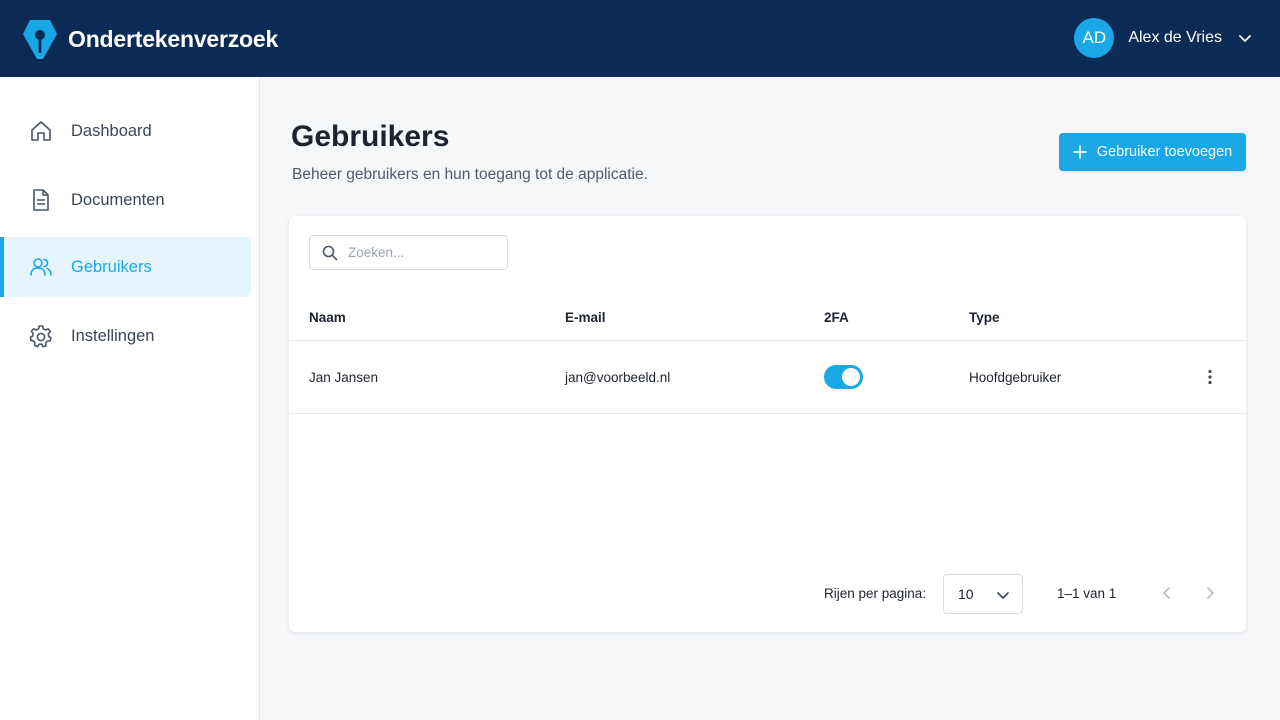 The height and width of the screenshot is (720, 1280). I want to click on row-divider, so click(767, 413).